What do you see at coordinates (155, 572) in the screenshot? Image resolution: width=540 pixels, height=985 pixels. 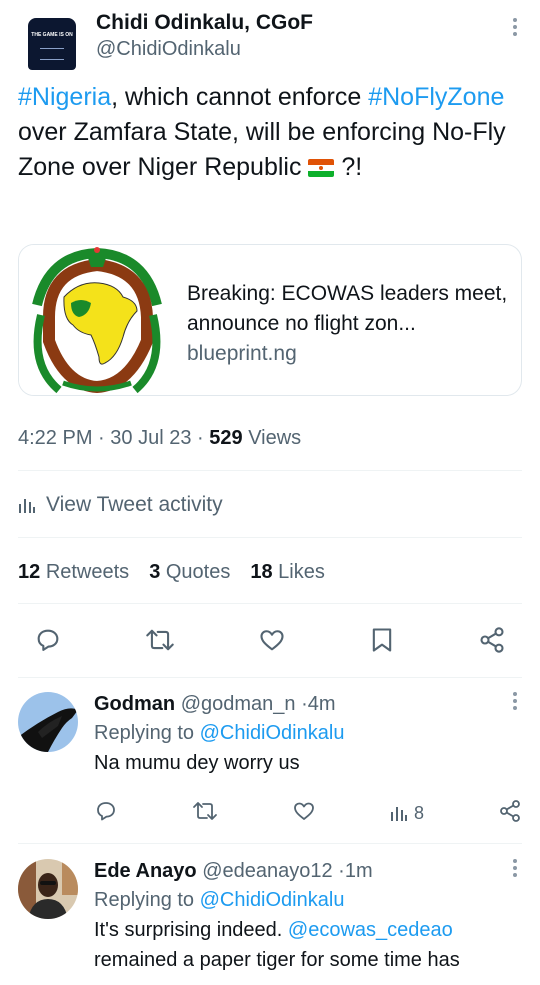 I see `quotes-count: 3` at bounding box center [155, 572].